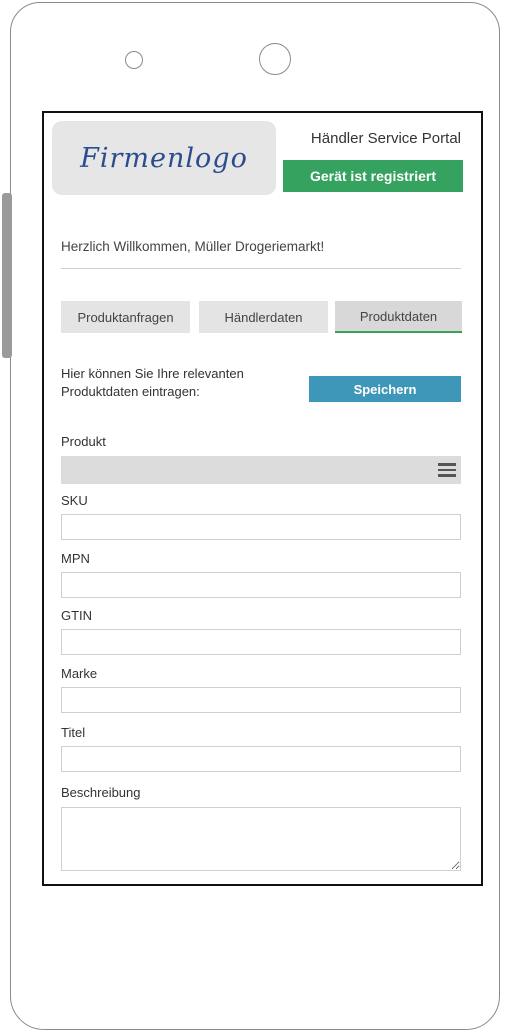  What do you see at coordinates (74, 500) in the screenshot?
I see `sku-label: SKU` at bounding box center [74, 500].